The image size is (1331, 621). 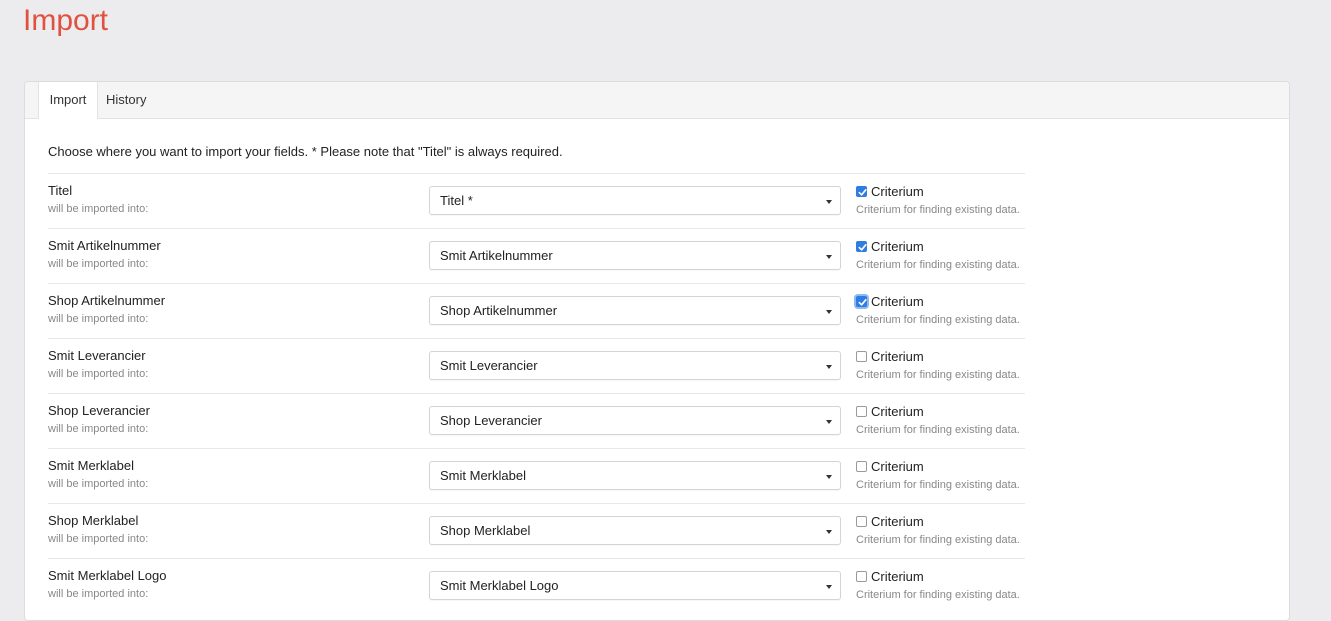 I want to click on target-field-select: Smit Merklabel Logo, so click(x=635, y=585).